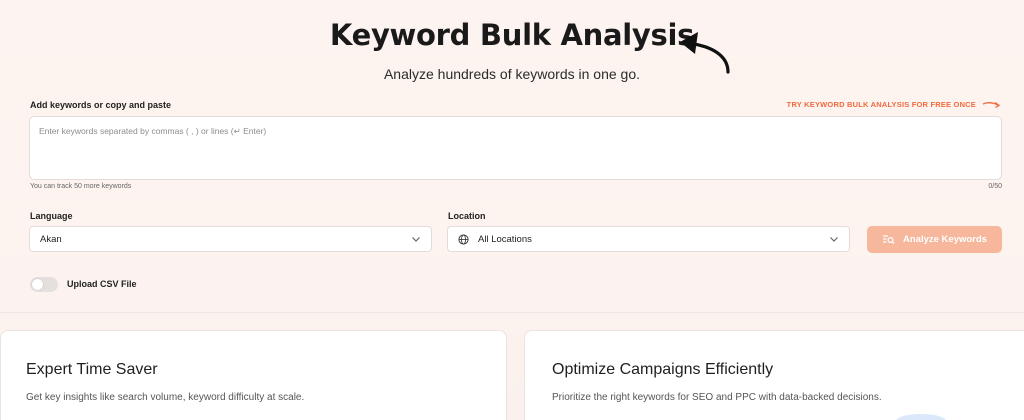 This screenshot has height=420, width=1024. I want to click on toggle-knob, so click(37, 284).